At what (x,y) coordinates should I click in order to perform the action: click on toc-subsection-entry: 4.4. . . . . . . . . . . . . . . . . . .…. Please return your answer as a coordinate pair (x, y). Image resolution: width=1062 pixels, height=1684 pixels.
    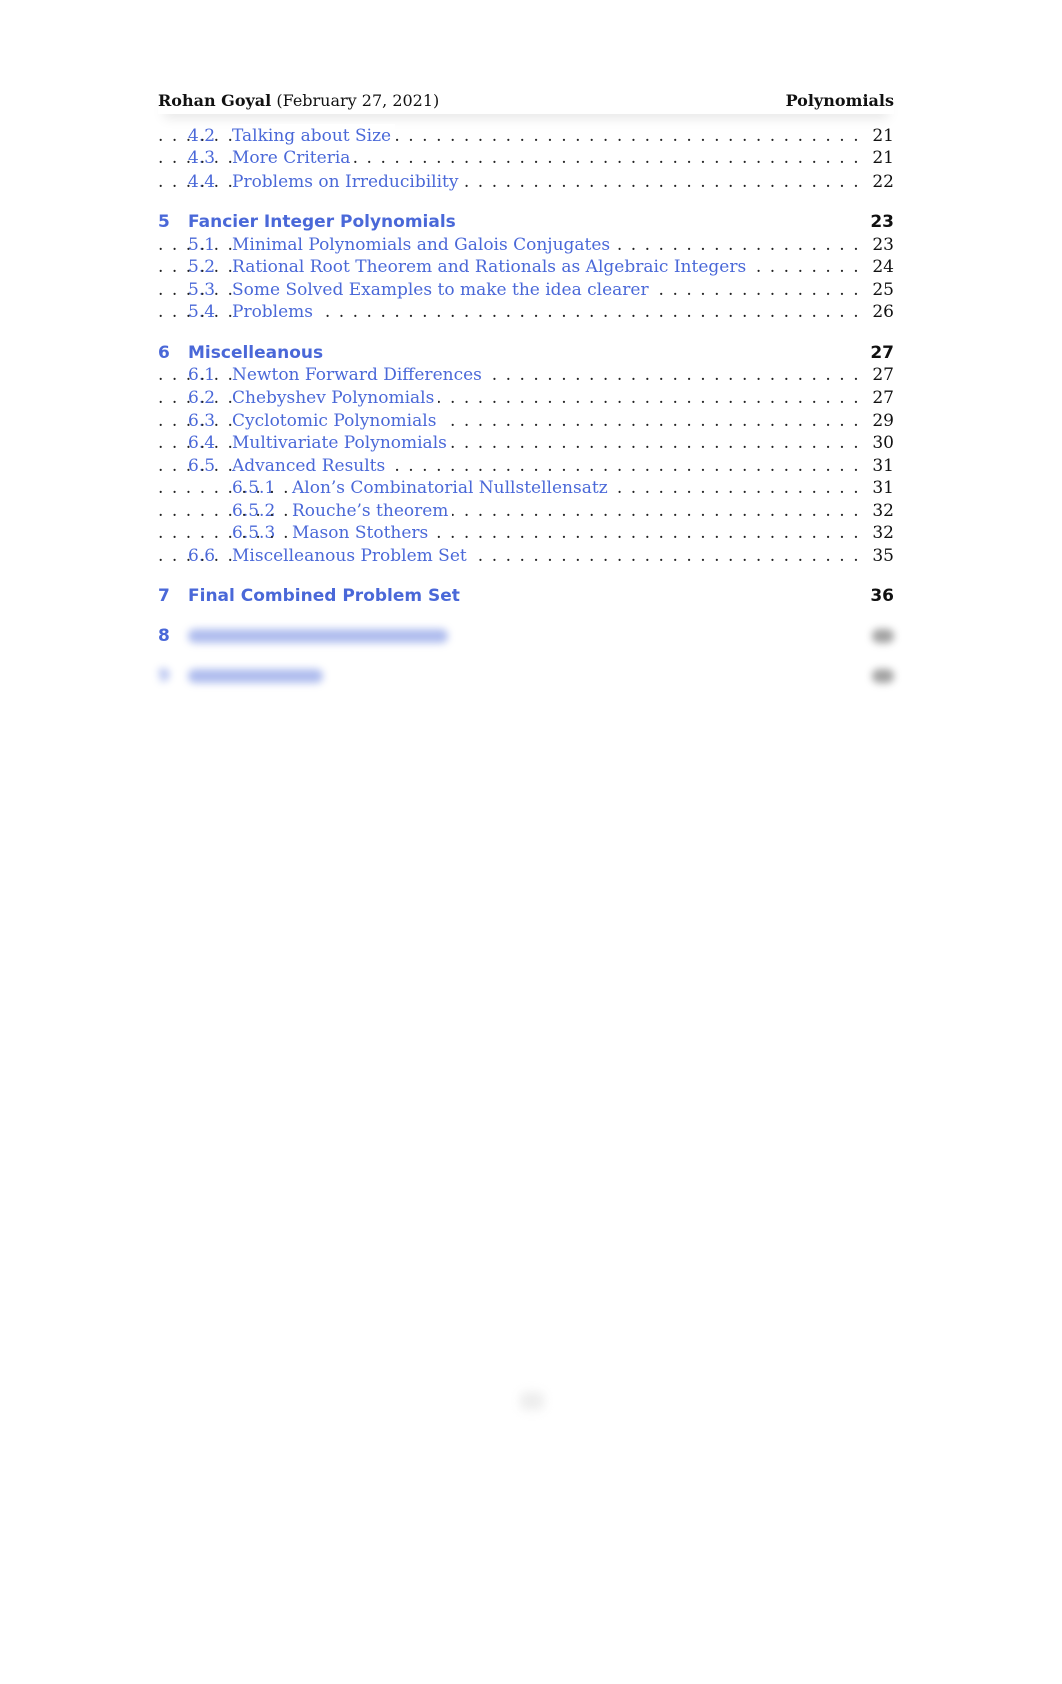
    Looking at the image, I should click on (526, 182).